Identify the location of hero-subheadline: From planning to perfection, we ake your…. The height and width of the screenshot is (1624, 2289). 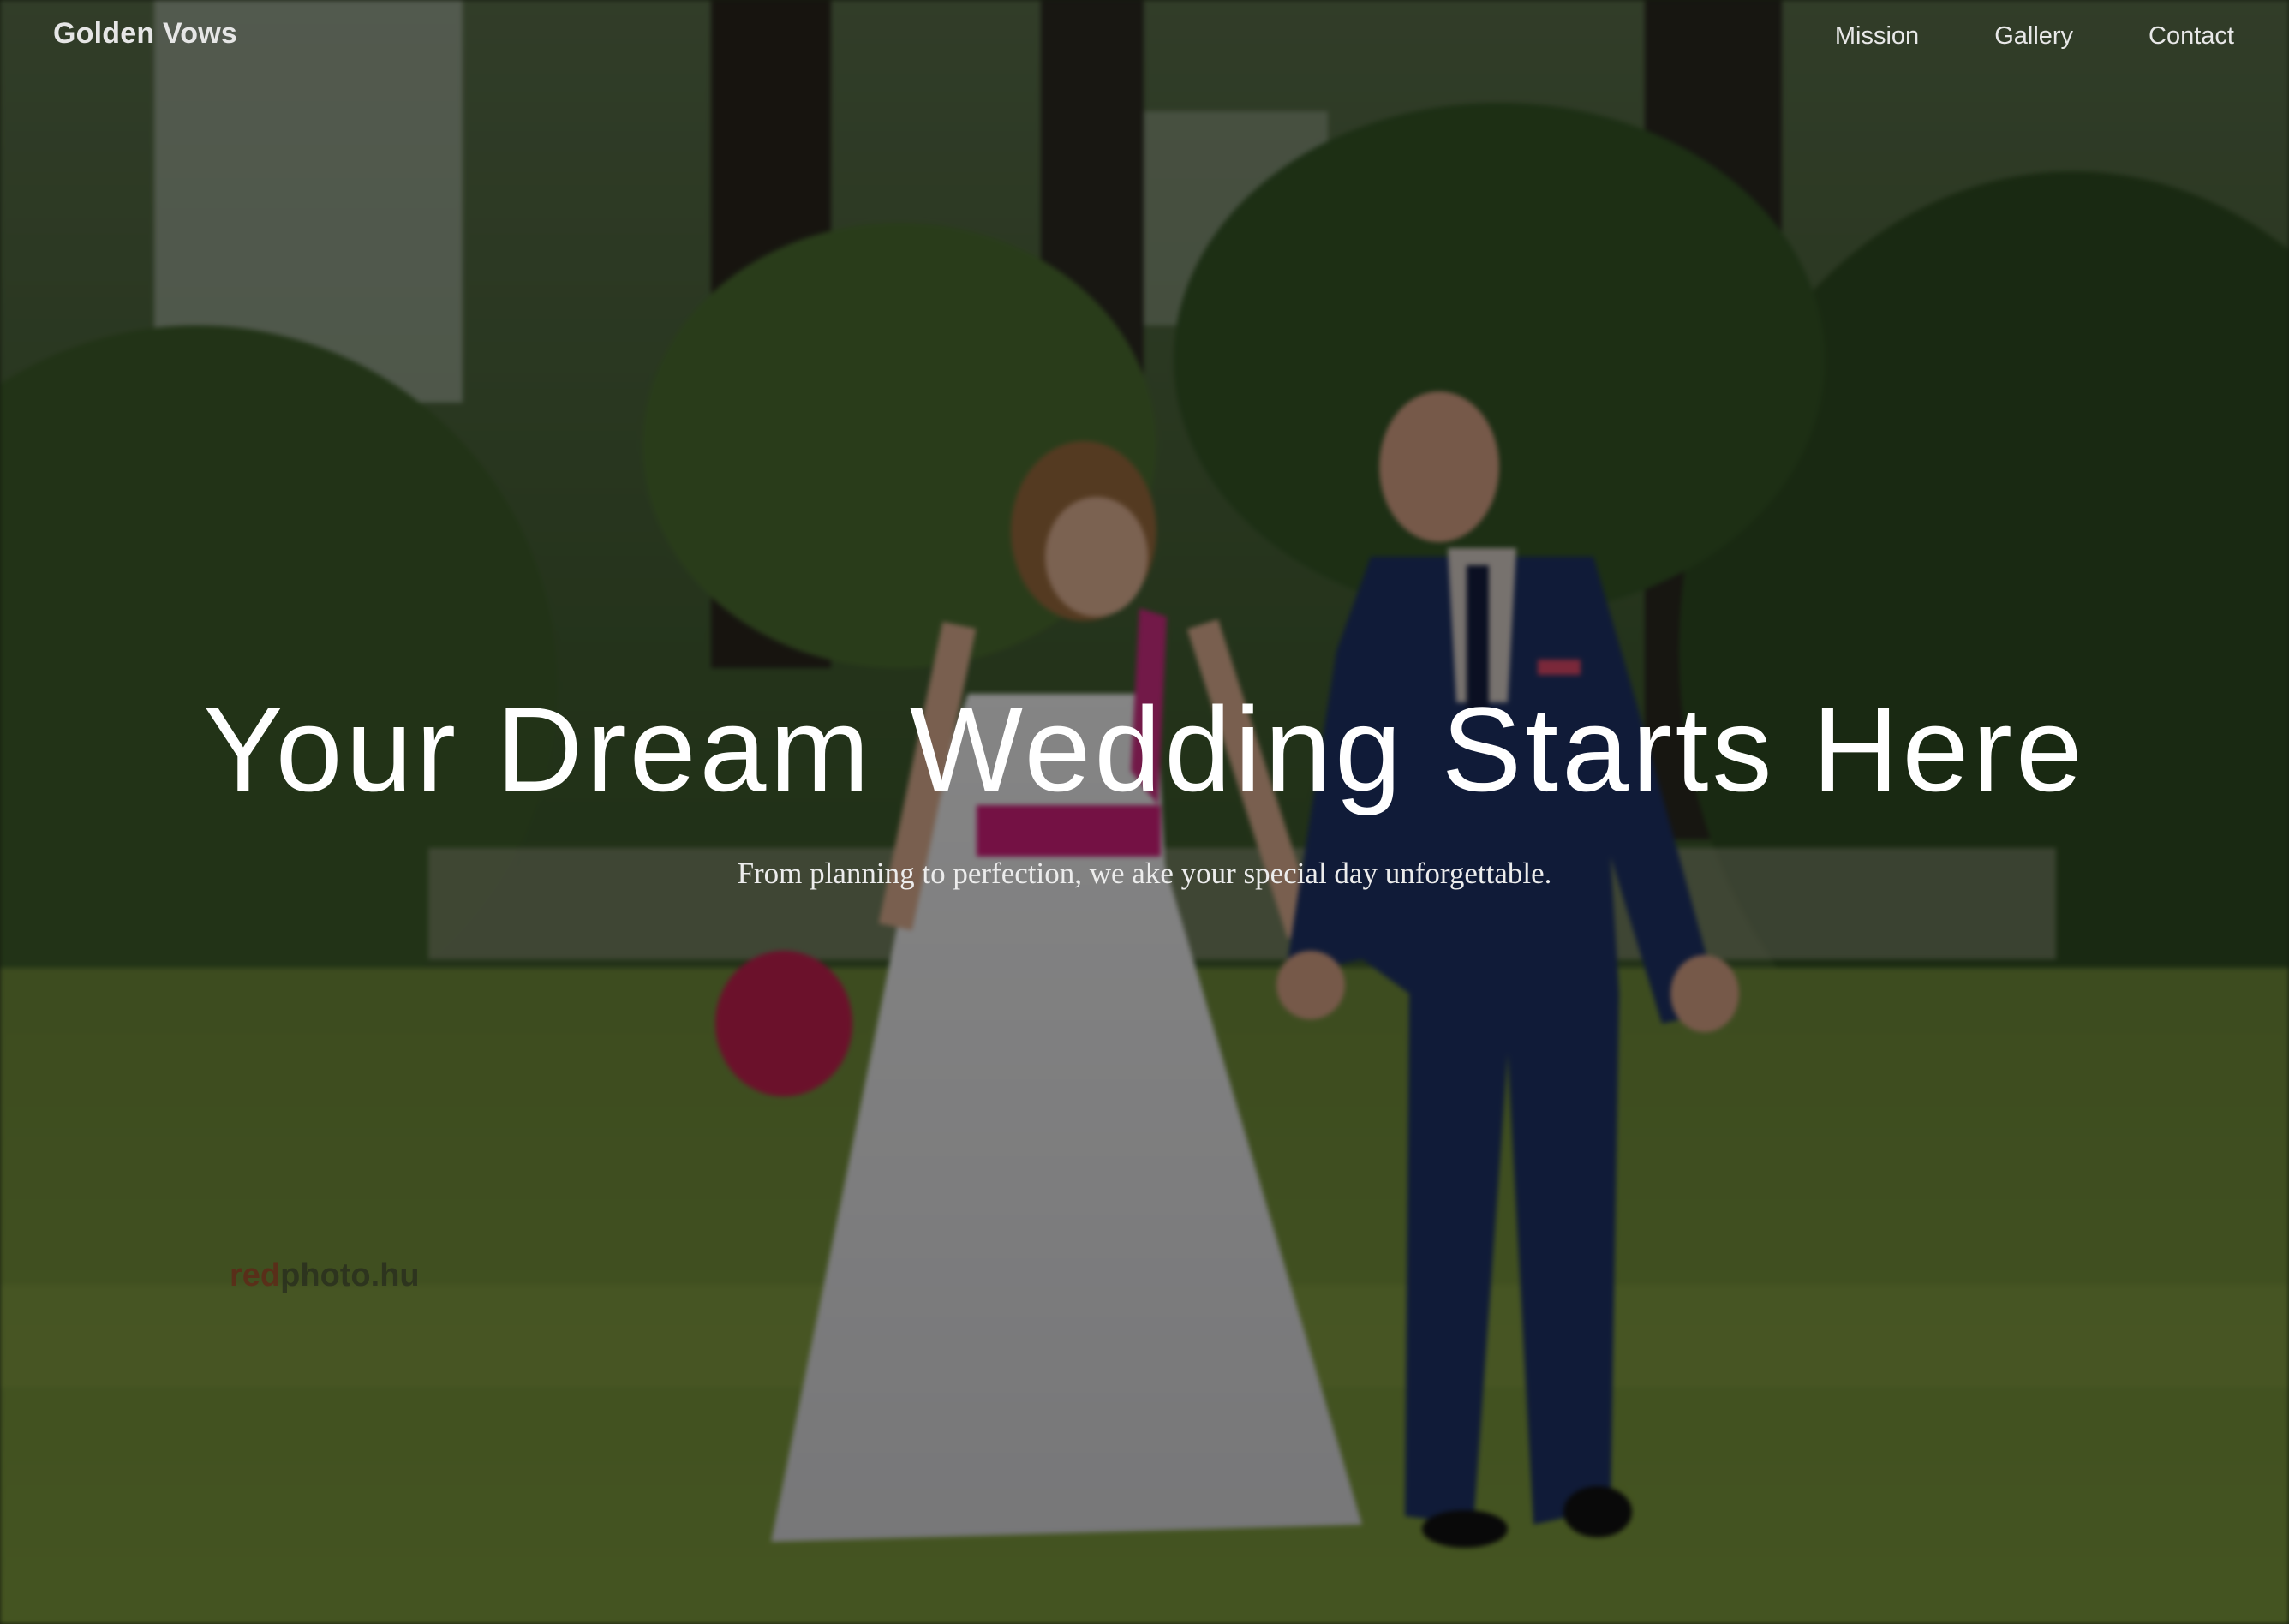
(1144, 873).